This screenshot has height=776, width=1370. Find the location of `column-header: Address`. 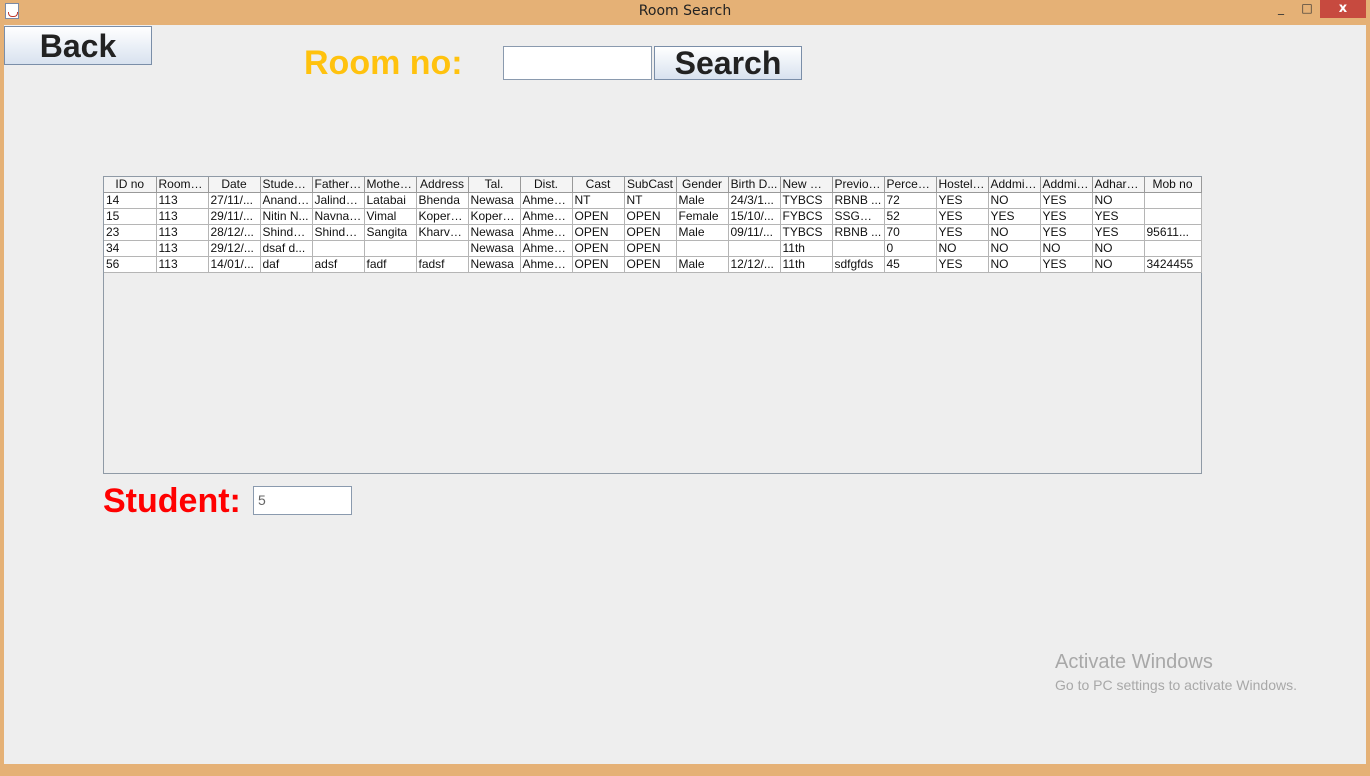

column-header: Address is located at coordinates (442, 185).